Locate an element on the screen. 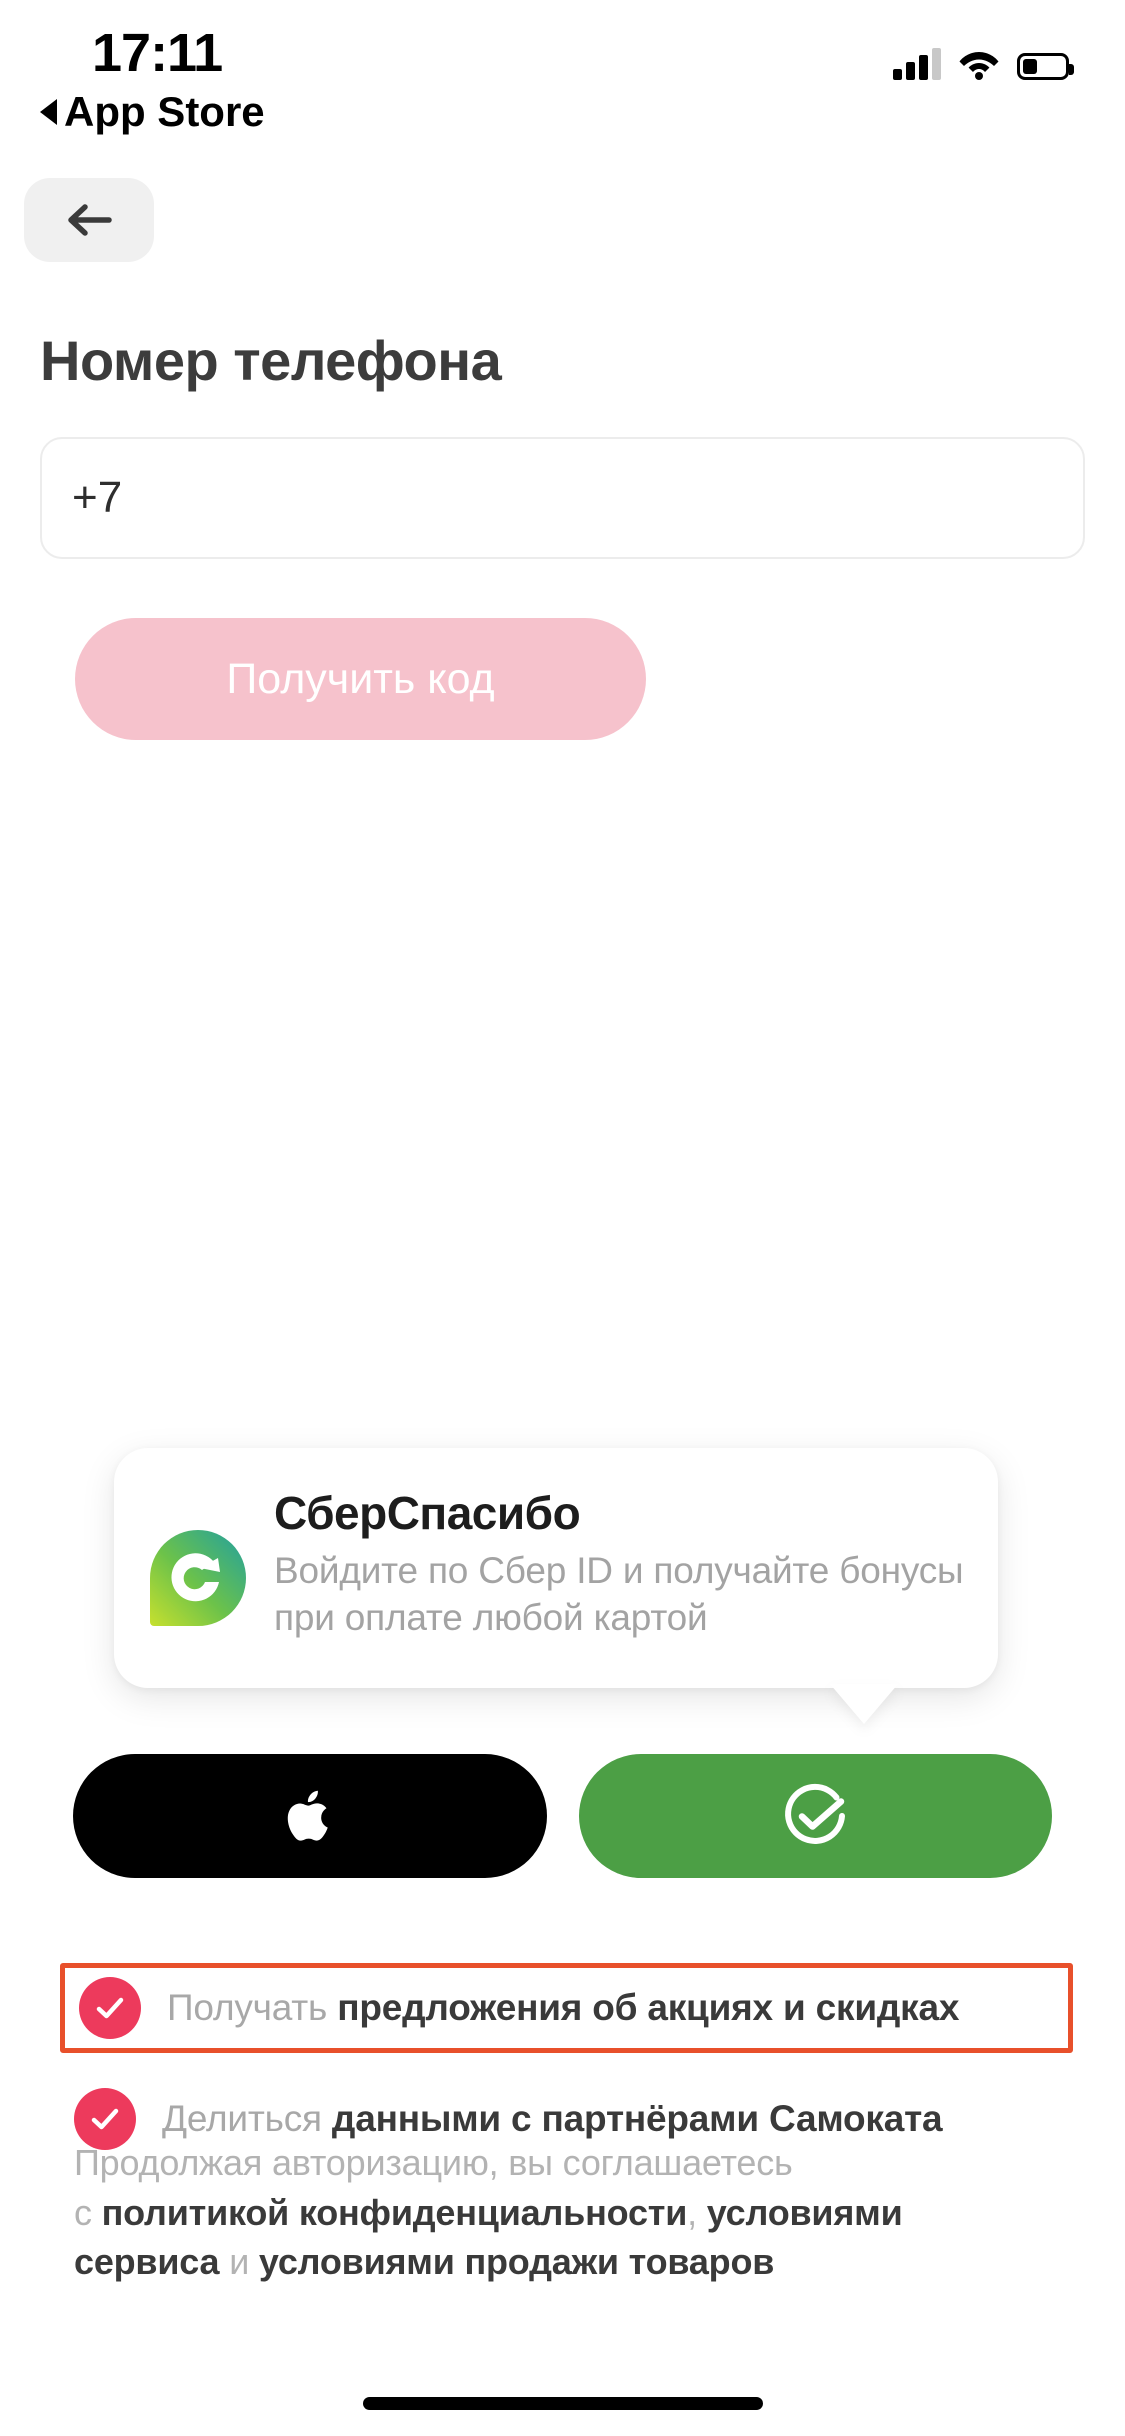 This screenshot has height=2436, width=1125. status-bar-indicators is located at coordinates (983, 57).